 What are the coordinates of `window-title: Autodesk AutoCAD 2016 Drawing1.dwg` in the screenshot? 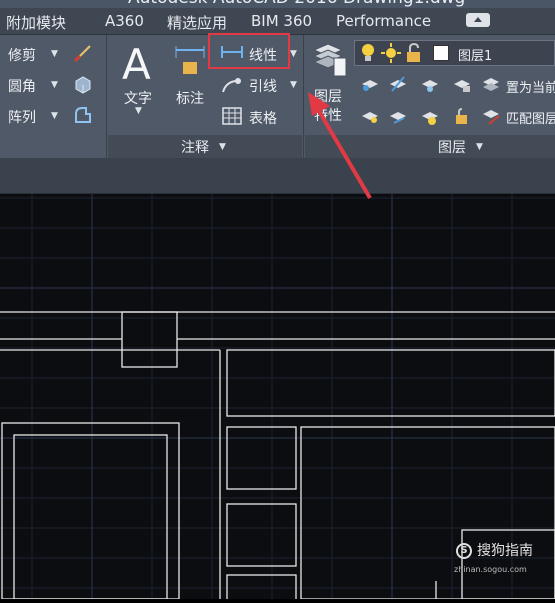 It's located at (296, 4).